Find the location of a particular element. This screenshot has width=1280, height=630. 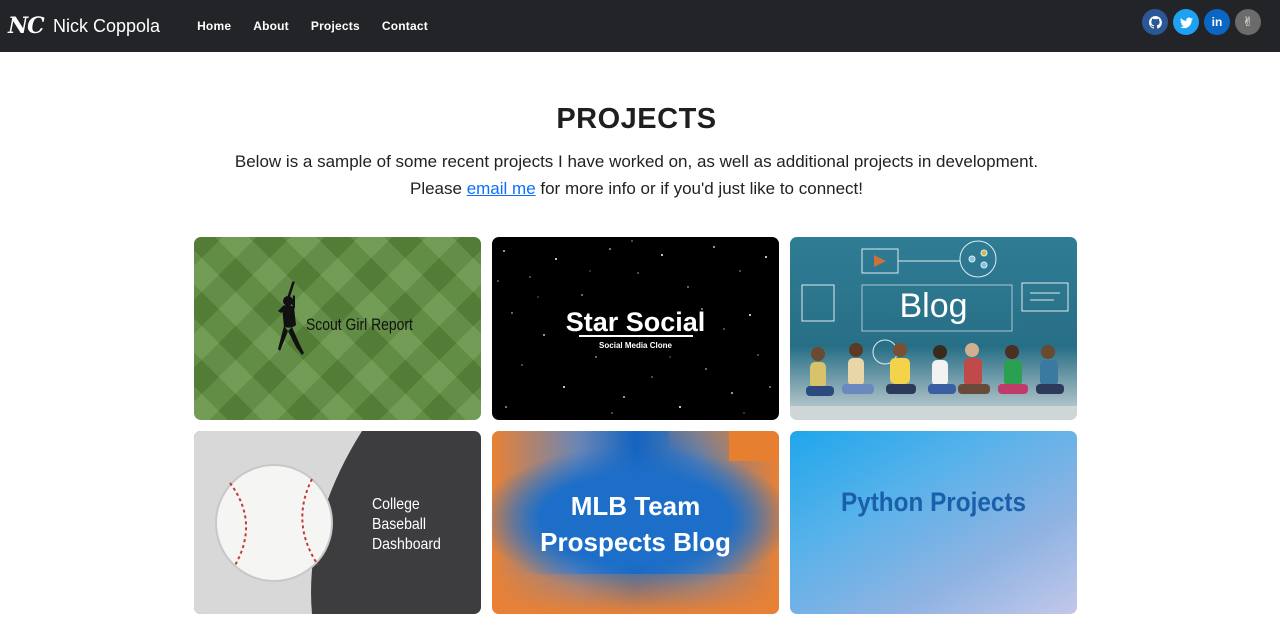

card-title-line: Dashboard is located at coordinates (406, 544).